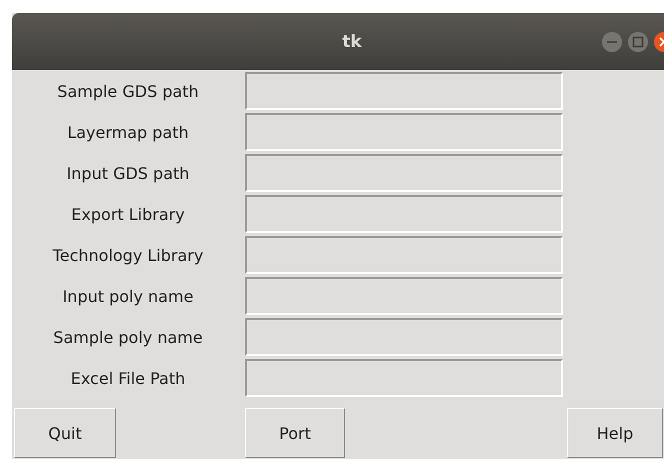 The height and width of the screenshot is (459, 664). What do you see at coordinates (128, 337) in the screenshot?
I see `field-label: Sample poly name` at bounding box center [128, 337].